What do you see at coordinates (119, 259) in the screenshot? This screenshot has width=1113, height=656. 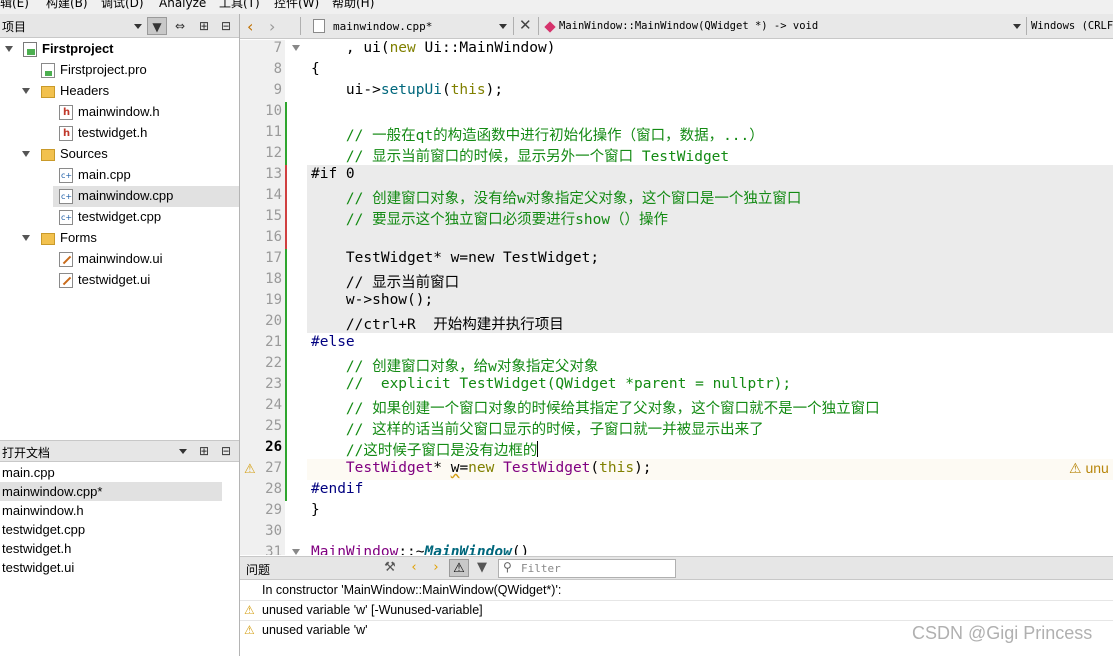 I see `tree-item-mainwindow-ui: mainwindow.ui` at bounding box center [119, 259].